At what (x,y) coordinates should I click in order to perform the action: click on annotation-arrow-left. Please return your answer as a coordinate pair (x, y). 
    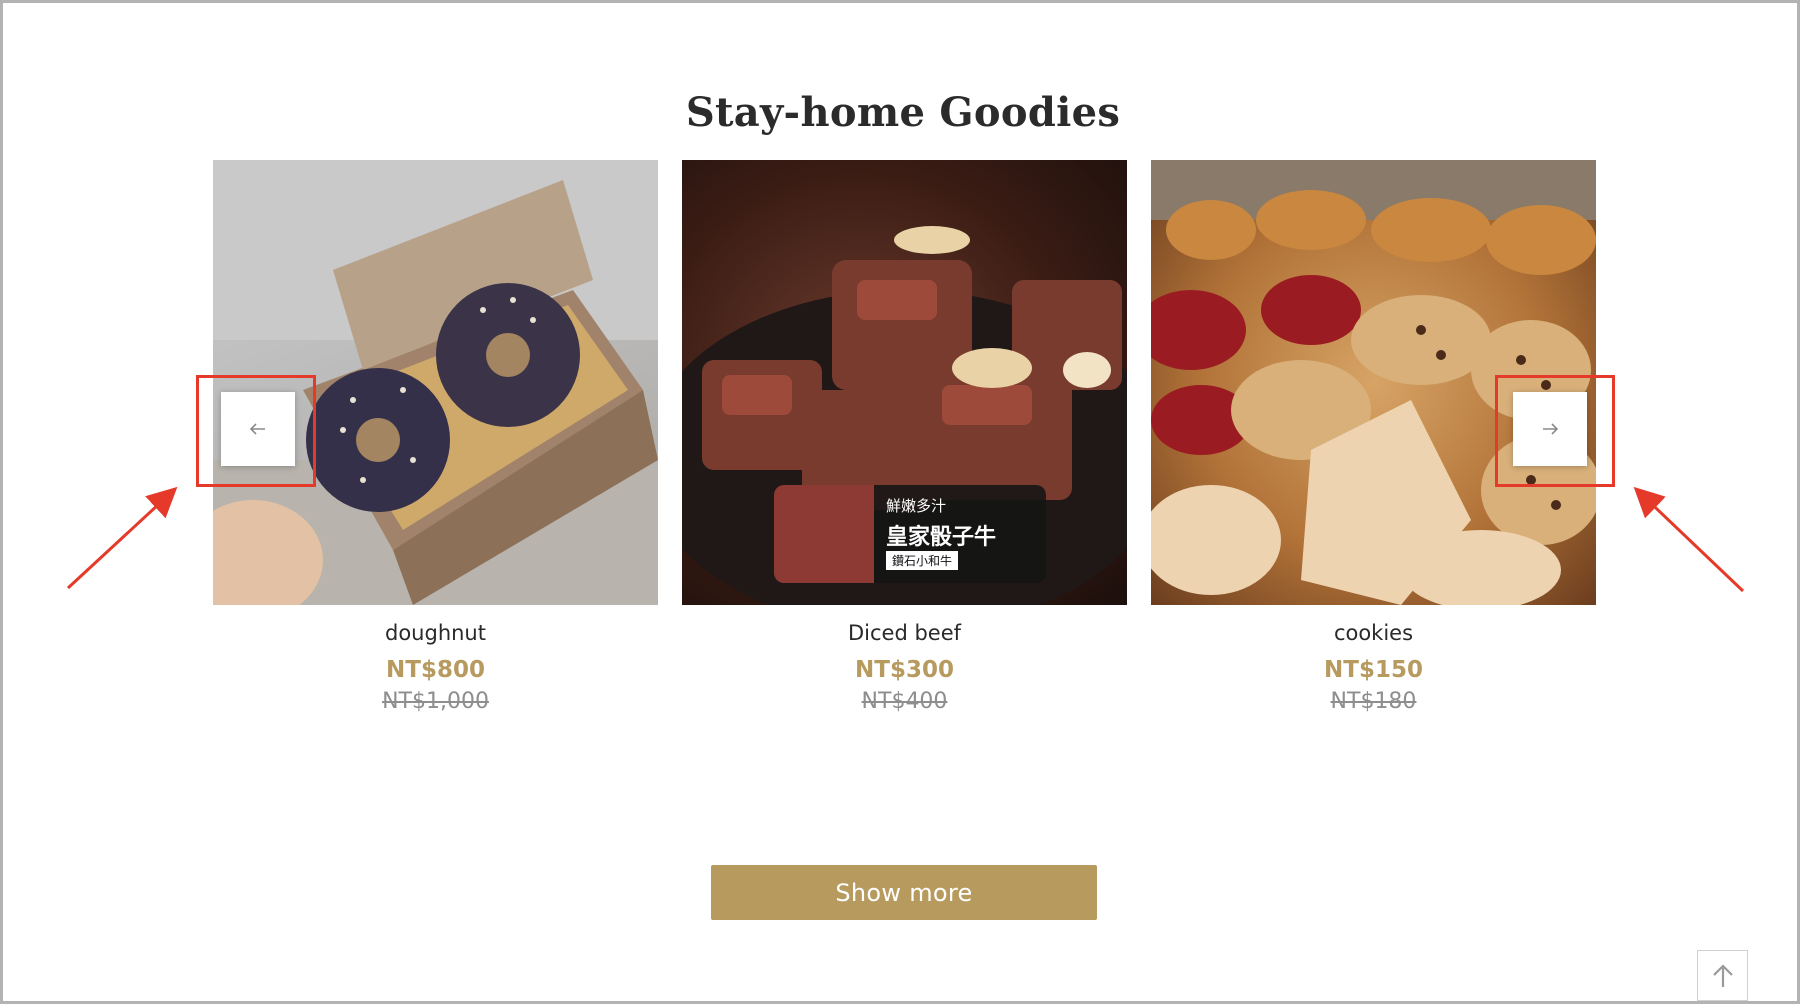
    Looking at the image, I should click on (122, 538).